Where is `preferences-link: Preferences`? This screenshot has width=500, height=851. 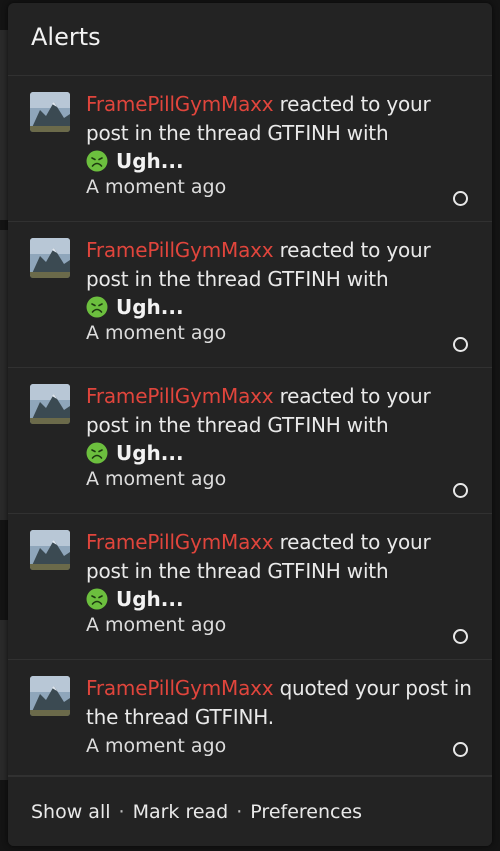
preferences-link: Preferences is located at coordinates (306, 812).